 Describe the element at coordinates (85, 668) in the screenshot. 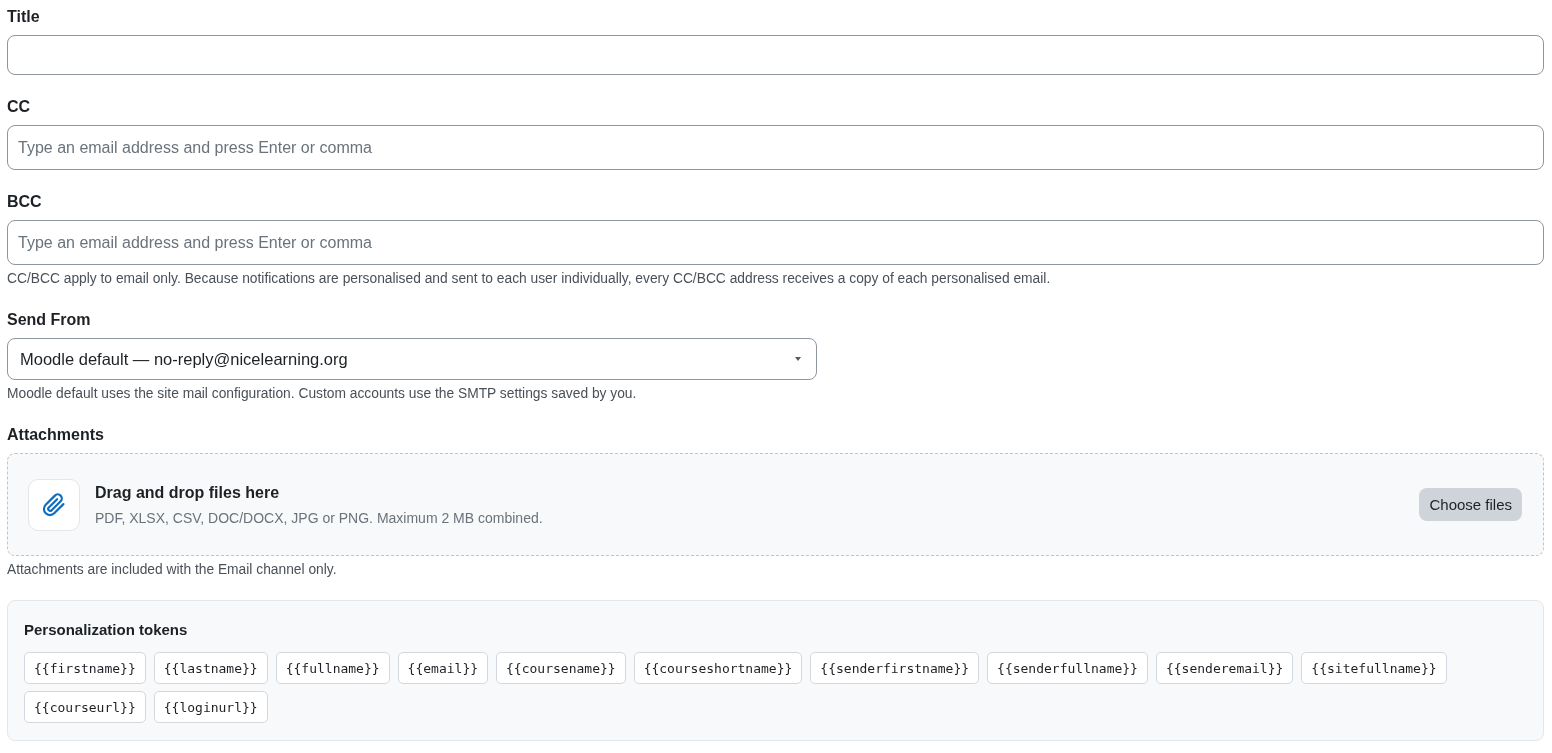

I see `token-chip: {{firstname}}` at that location.